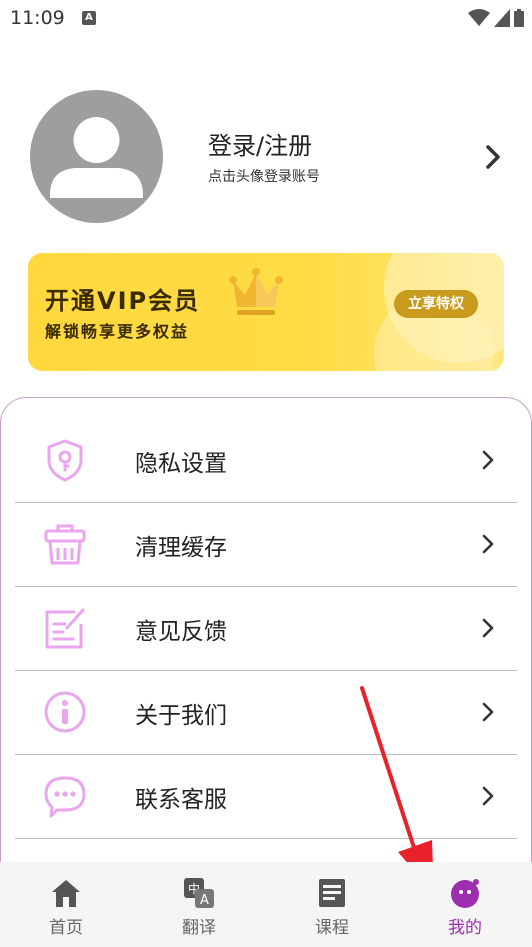 This screenshot has width=532, height=947. I want to click on nav-label: 翻译, so click(199, 928).